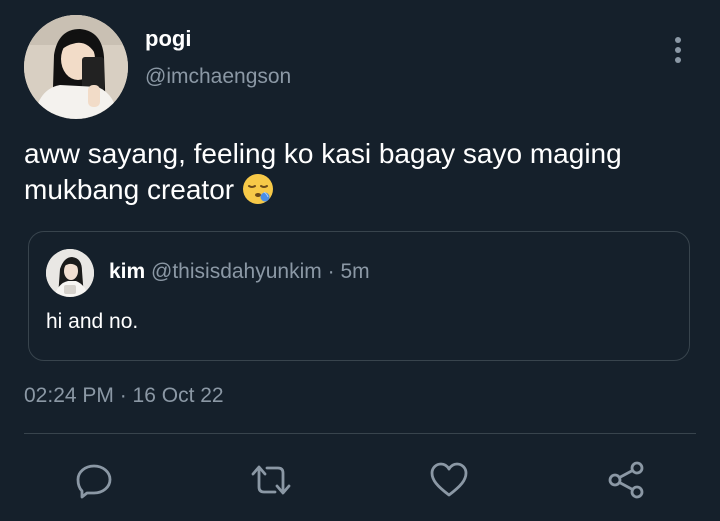  Describe the element at coordinates (168, 39) in the screenshot. I see `author-display-name: pogi` at that location.